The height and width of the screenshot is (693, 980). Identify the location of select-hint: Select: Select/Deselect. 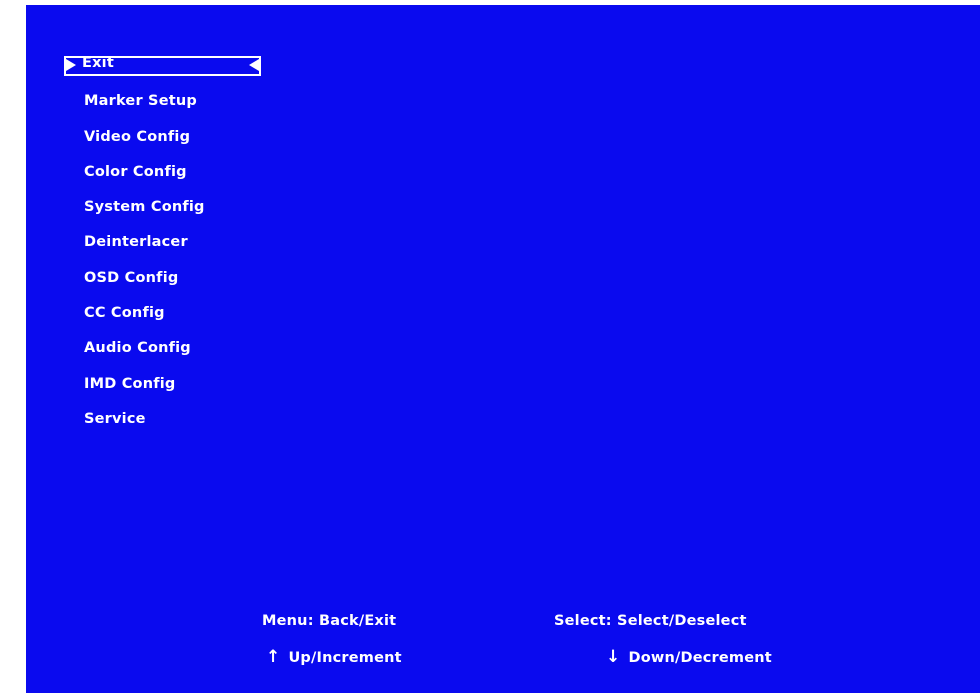
(650, 621).